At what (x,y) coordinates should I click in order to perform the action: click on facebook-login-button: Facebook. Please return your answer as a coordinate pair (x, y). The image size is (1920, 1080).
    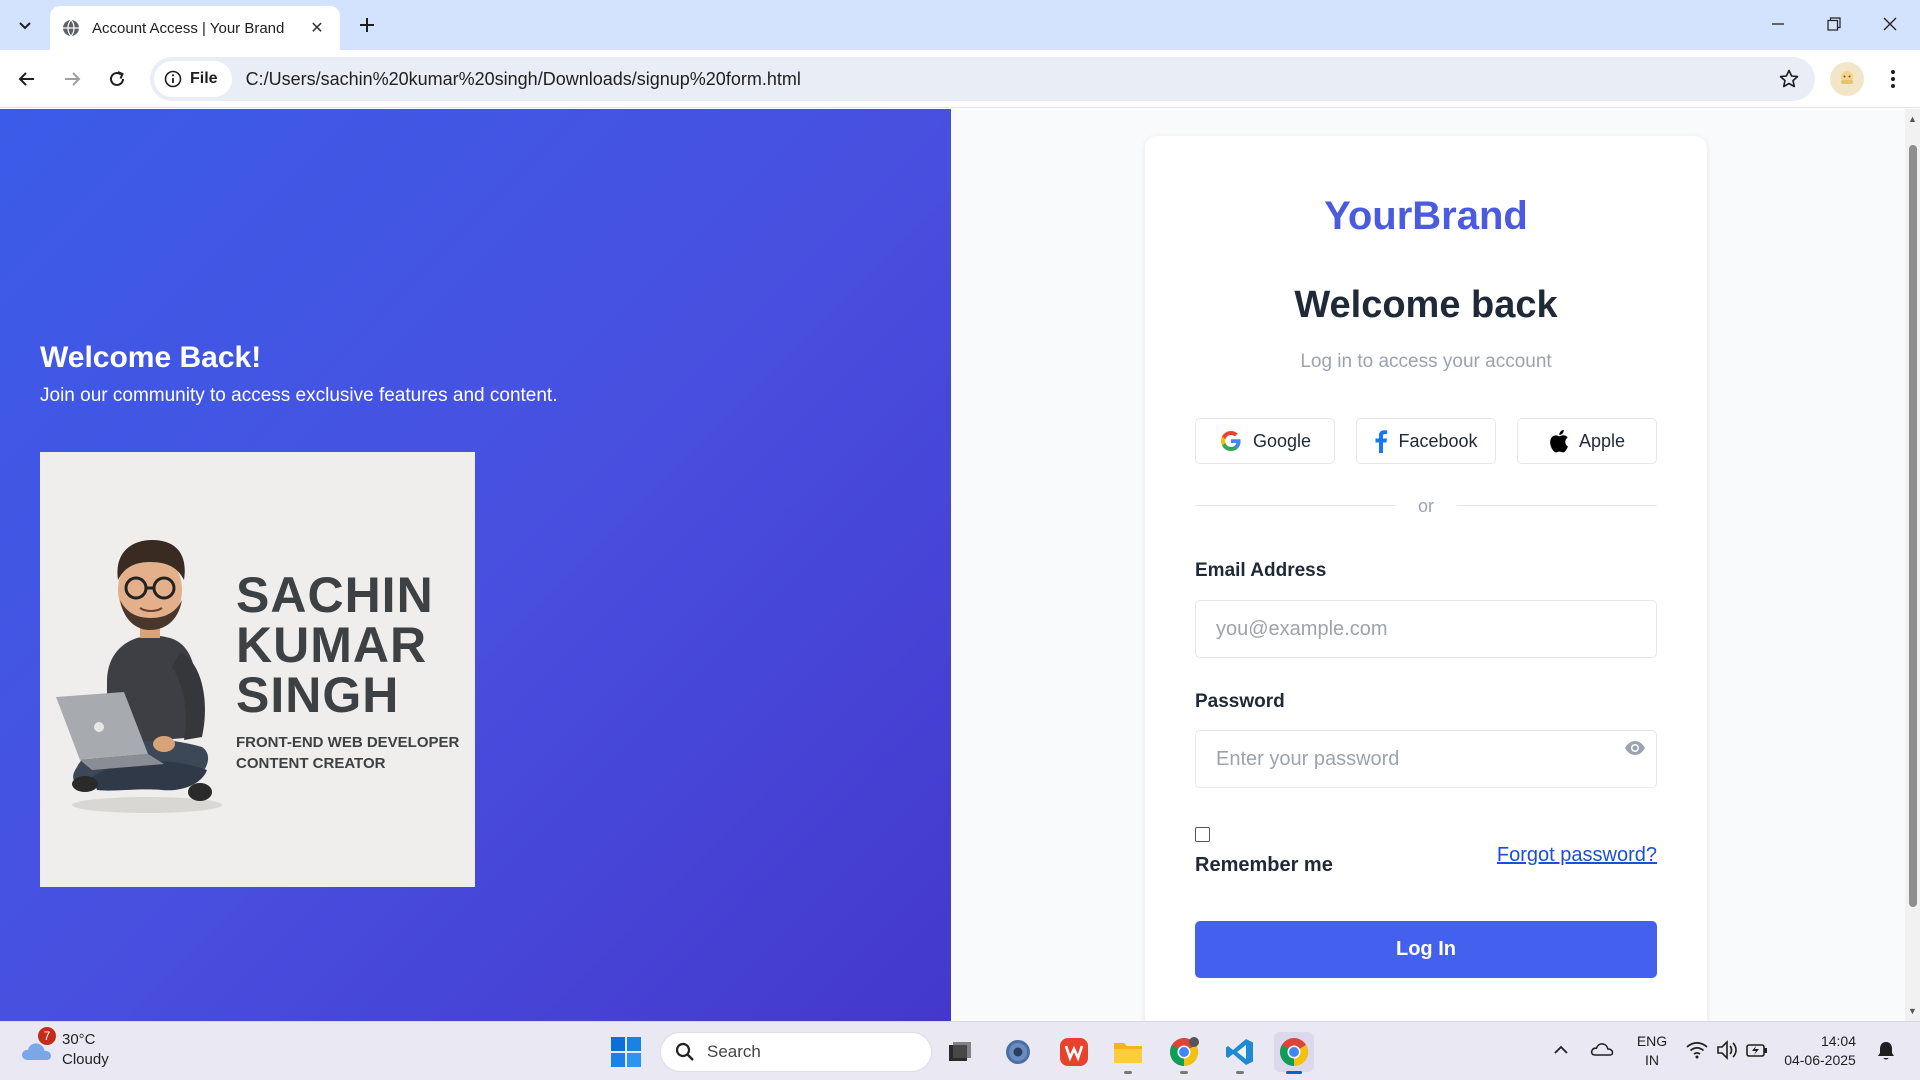
    Looking at the image, I should click on (1426, 441).